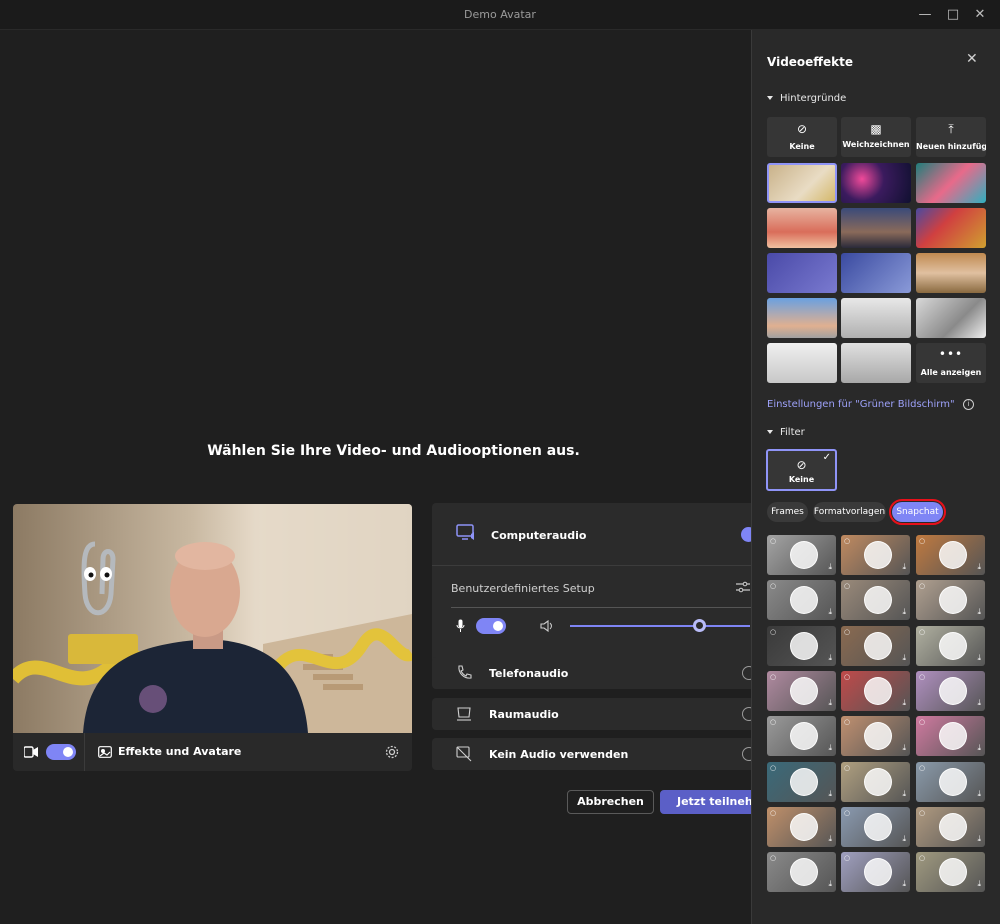 The width and height of the screenshot is (1000, 924). Describe the element at coordinates (460, 625) in the screenshot. I see `microphone-icon` at that location.